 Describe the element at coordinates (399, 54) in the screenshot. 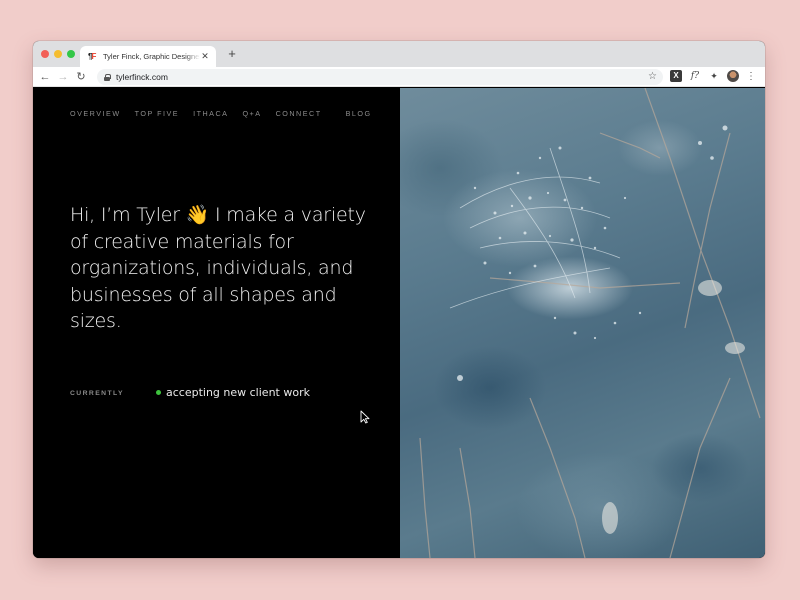

I see `tab-strip: ¶F Tyler Finck, Graphic Designer, I ✕ +` at that location.